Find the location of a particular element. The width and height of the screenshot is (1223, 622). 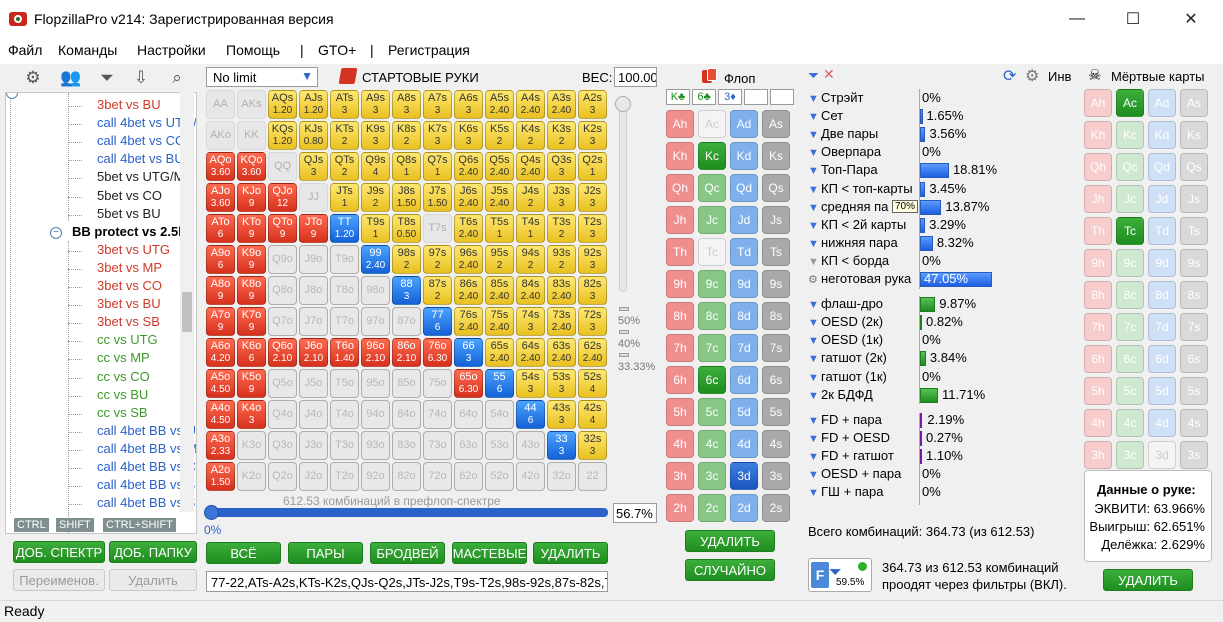

filter-row: ▼ 2к БДФД is located at coordinates (840, 395).